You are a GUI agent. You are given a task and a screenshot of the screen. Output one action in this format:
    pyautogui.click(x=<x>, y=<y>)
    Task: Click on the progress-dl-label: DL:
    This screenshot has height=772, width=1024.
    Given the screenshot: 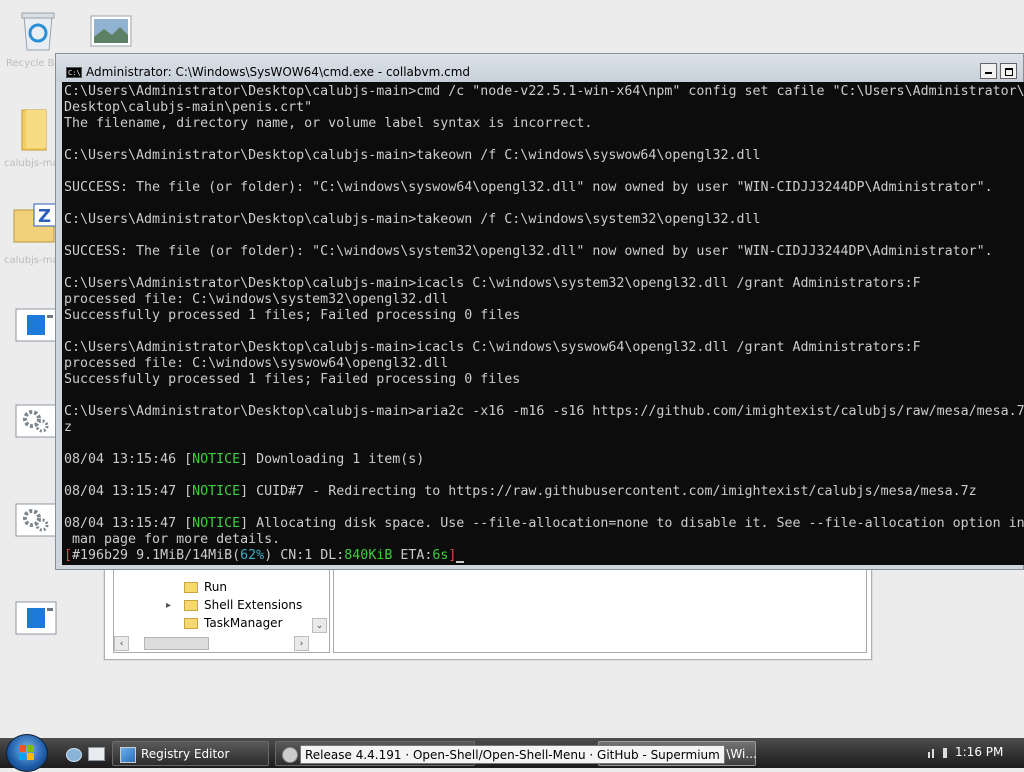 What is the action you would take?
    pyautogui.click(x=332, y=555)
    